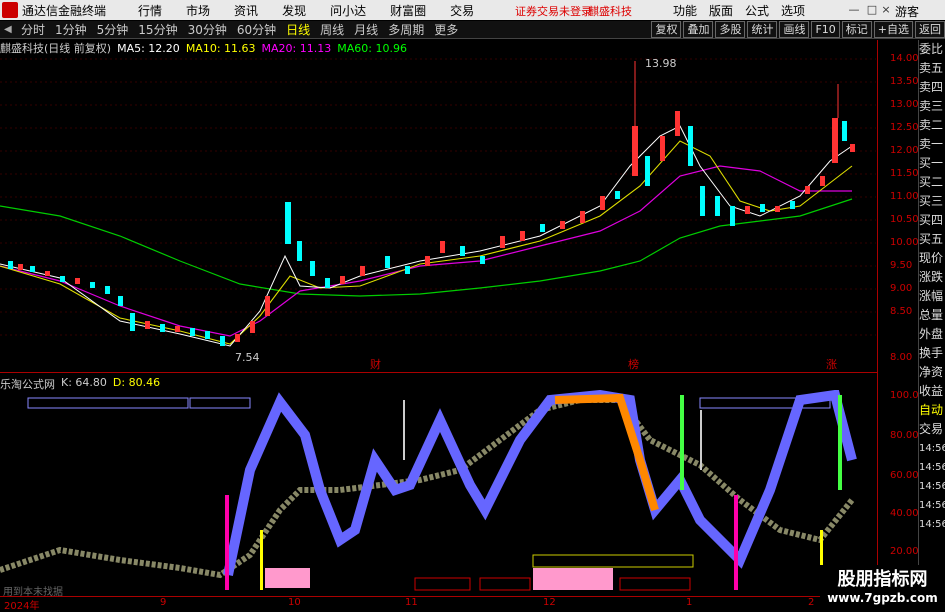 Image resolution: width=945 pixels, height=612 pixels. I want to click on period-1min: 1分钟, so click(71, 29).